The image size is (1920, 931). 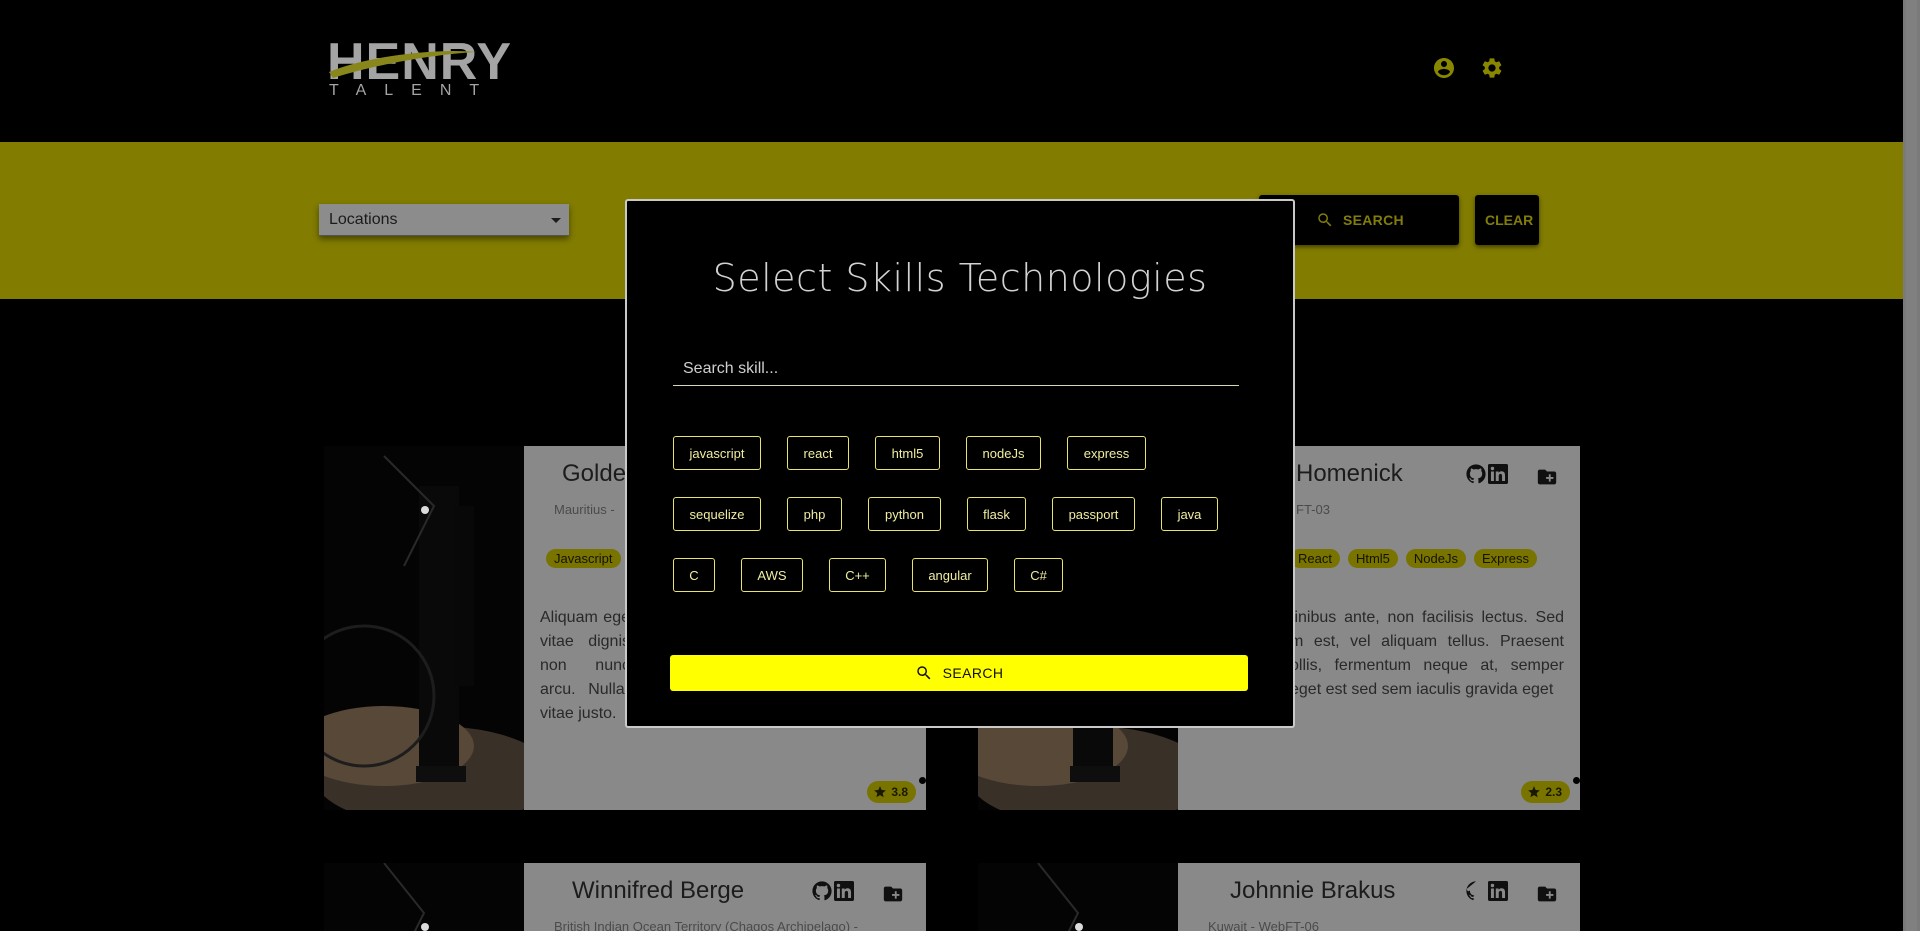 I want to click on skill-chip-c: C, so click(x=694, y=575).